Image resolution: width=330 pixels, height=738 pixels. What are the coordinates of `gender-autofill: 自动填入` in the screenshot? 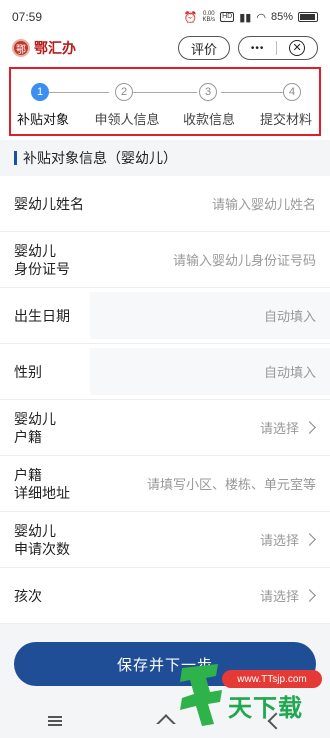 It's located at (289, 372).